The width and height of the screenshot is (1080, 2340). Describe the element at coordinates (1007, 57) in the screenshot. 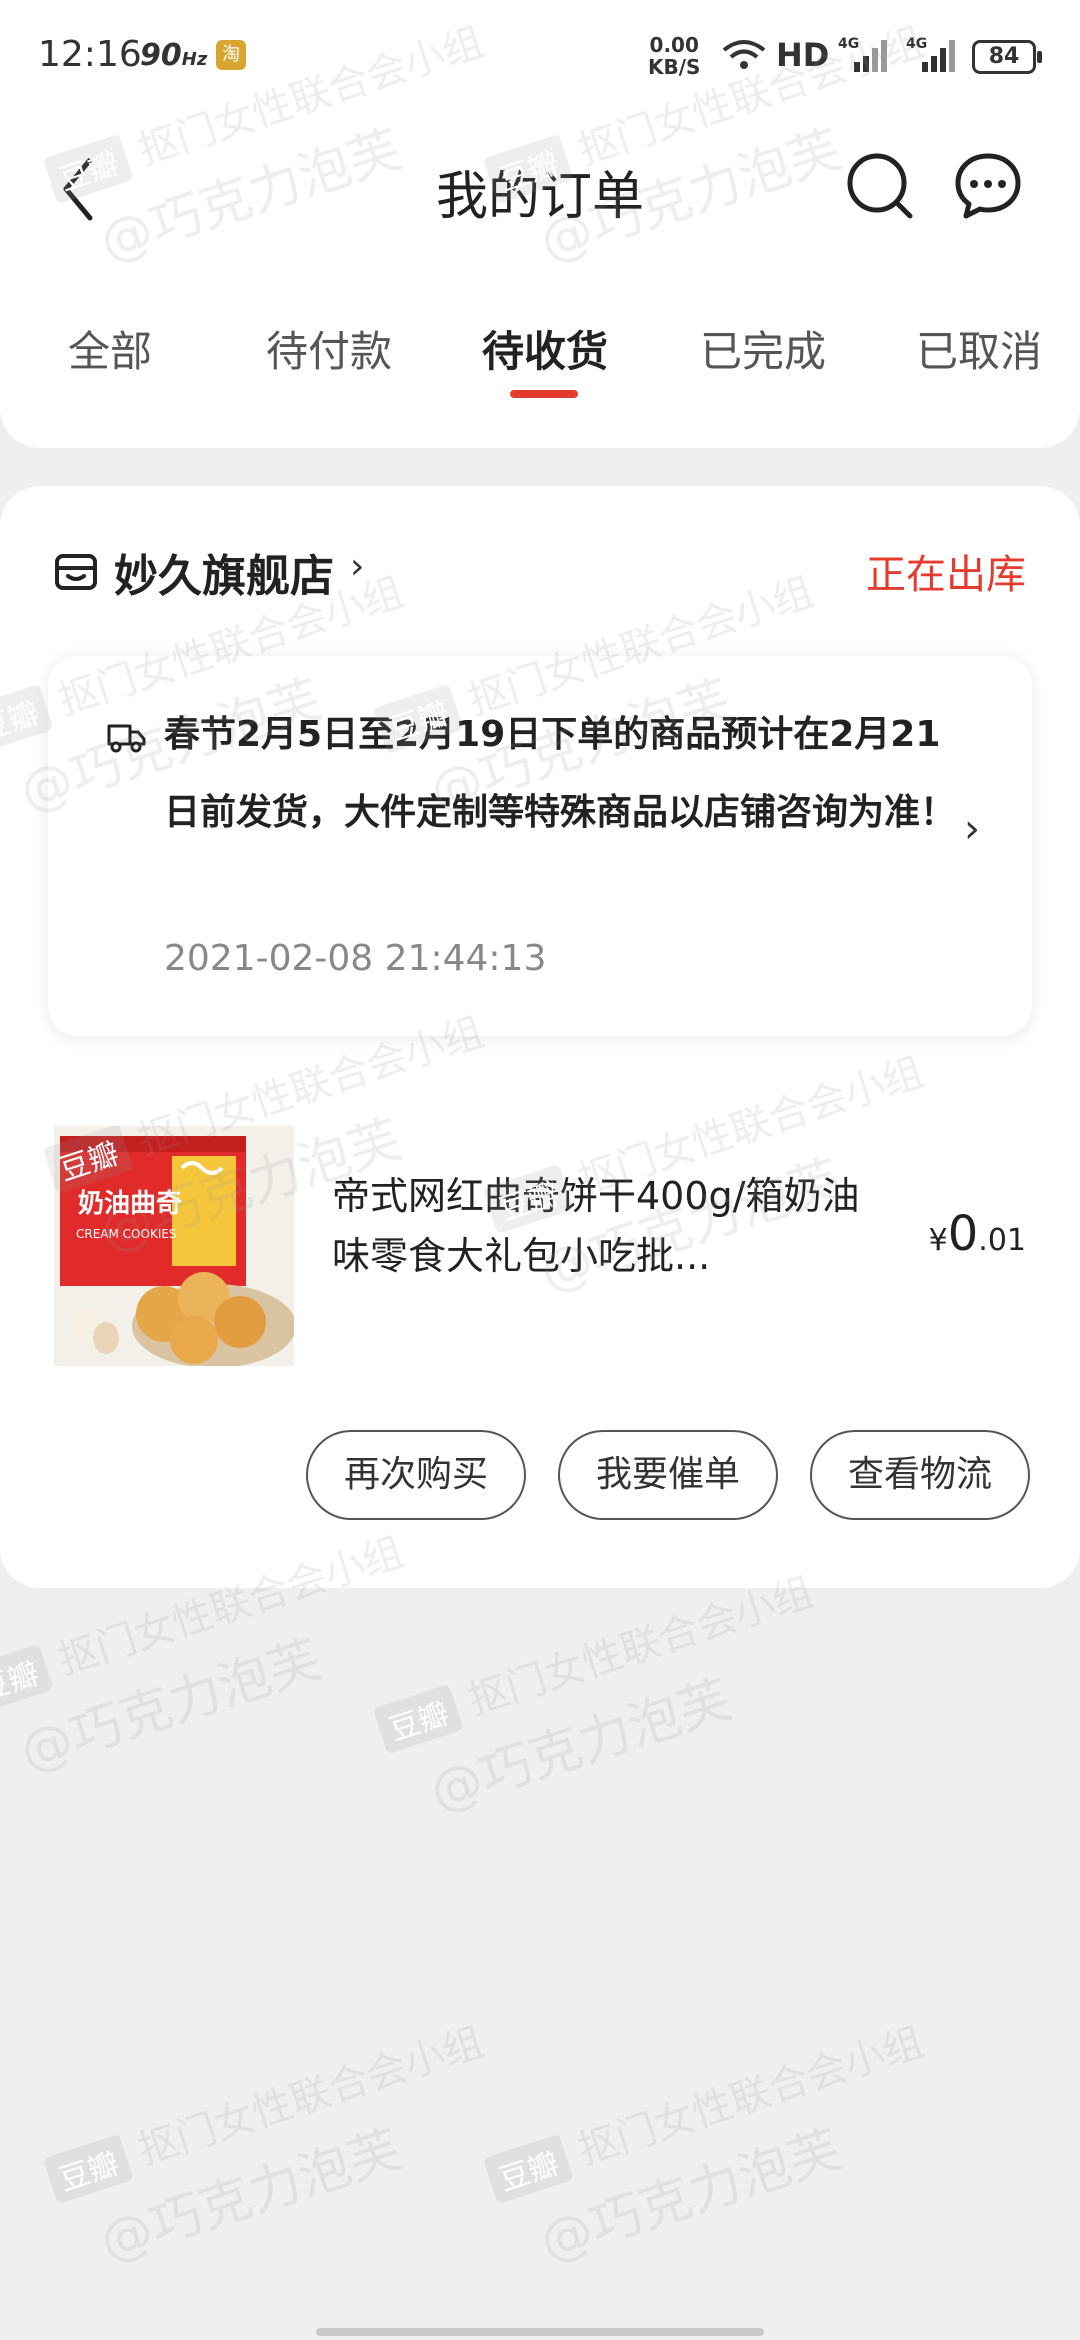

I see `battery-indicator: 84` at that location.